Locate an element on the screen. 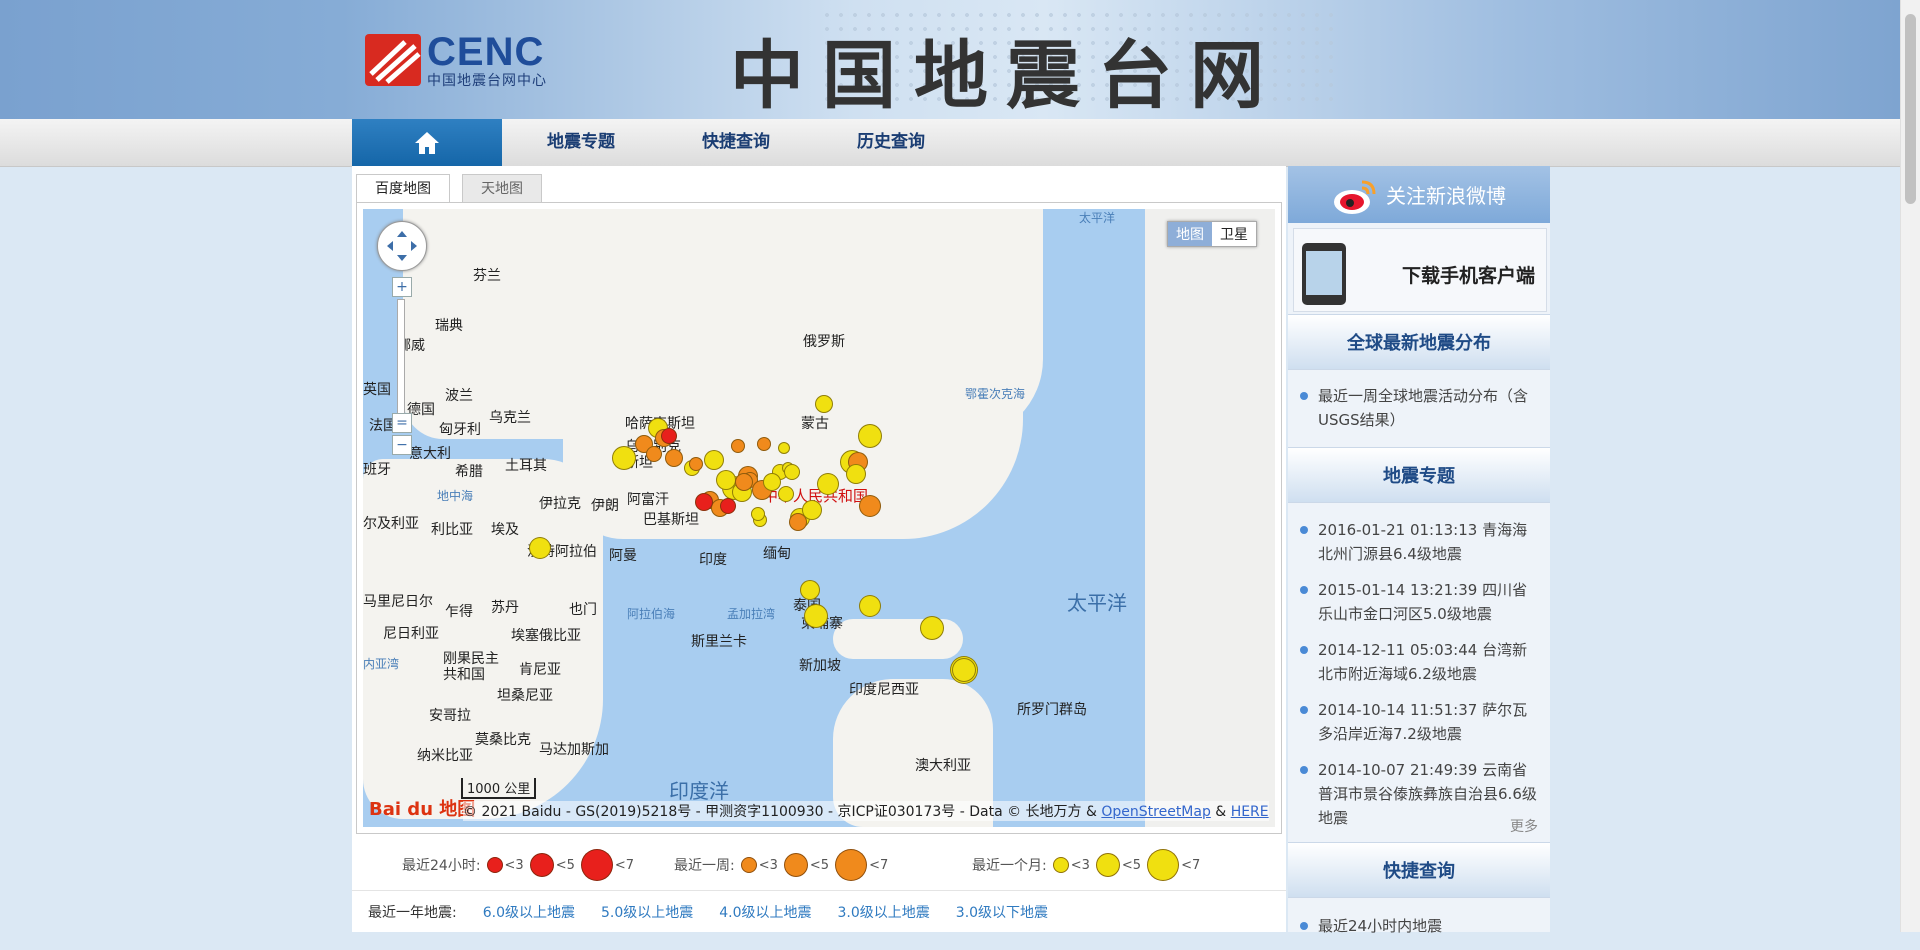 The height and width of the screenshot is (950, 1920). map-zoom-control: + = − is located at coordinates (402, 338).